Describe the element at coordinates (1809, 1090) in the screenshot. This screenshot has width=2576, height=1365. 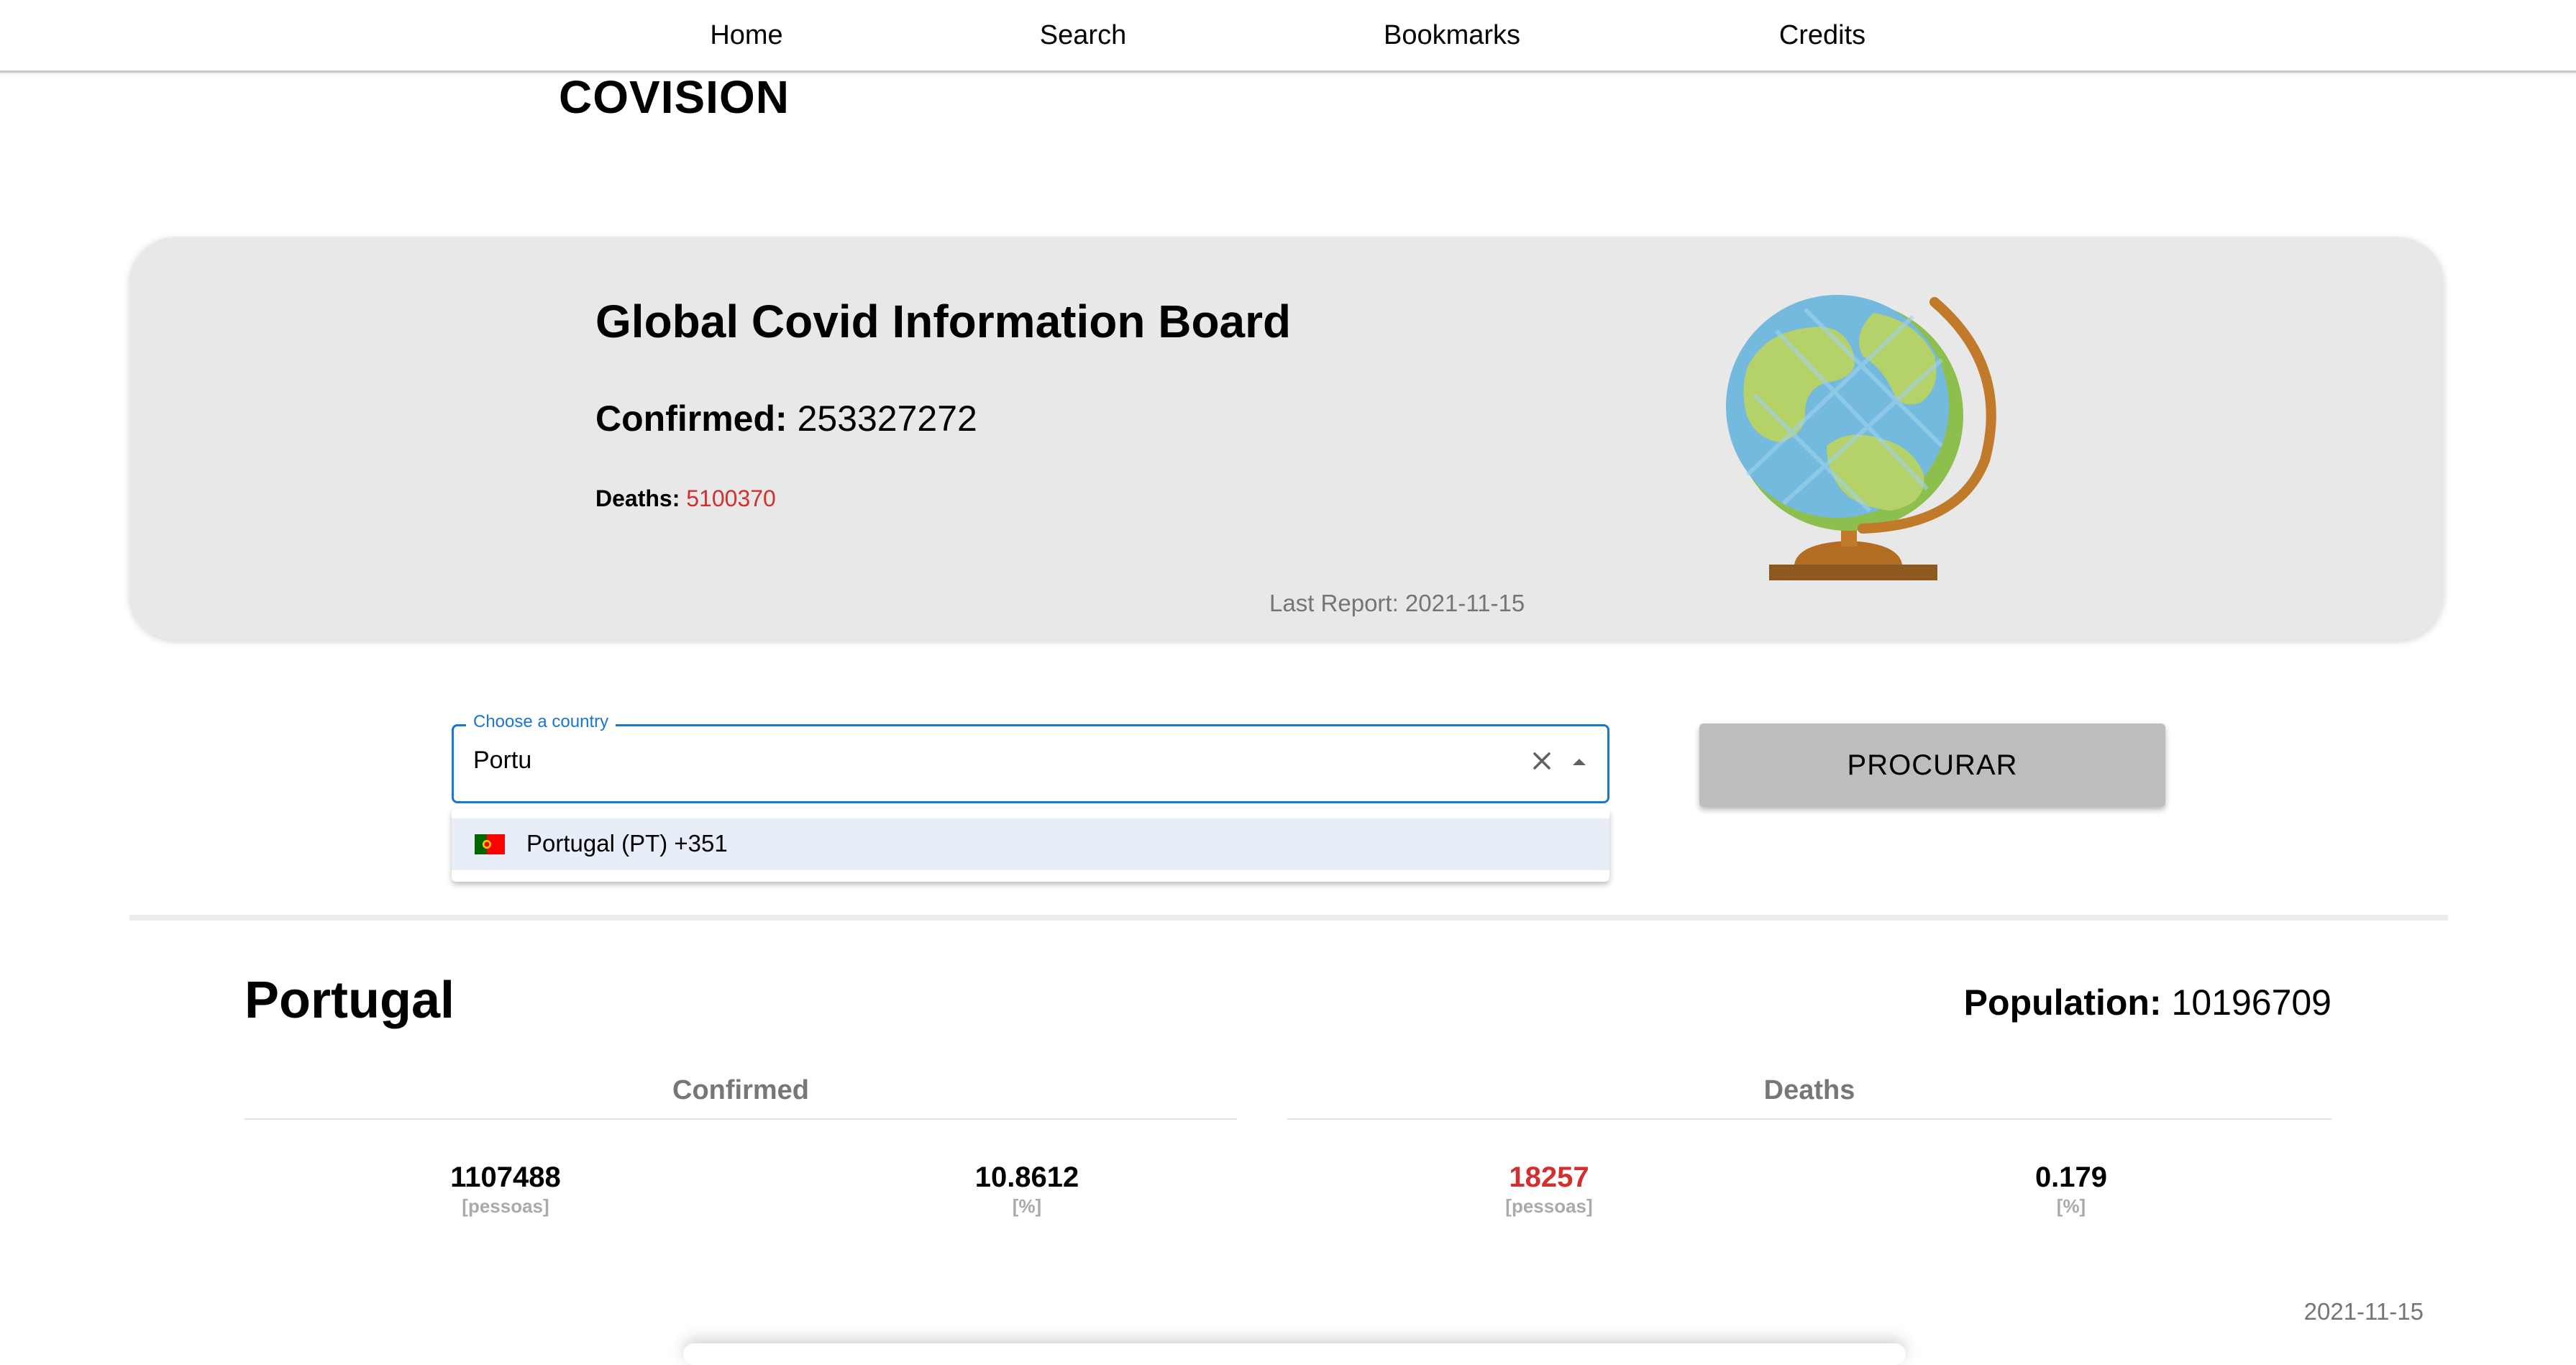
I see `deaths-header: Deaths` at that location.